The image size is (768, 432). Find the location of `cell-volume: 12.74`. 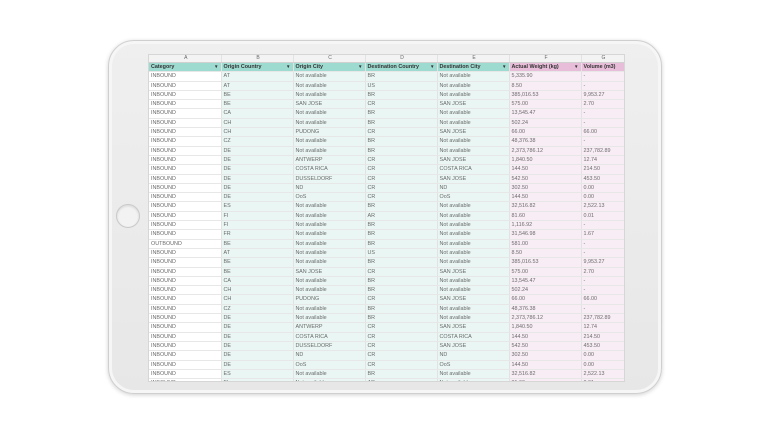

cell-volume: 12.74 is located at coordinates (602, 327).